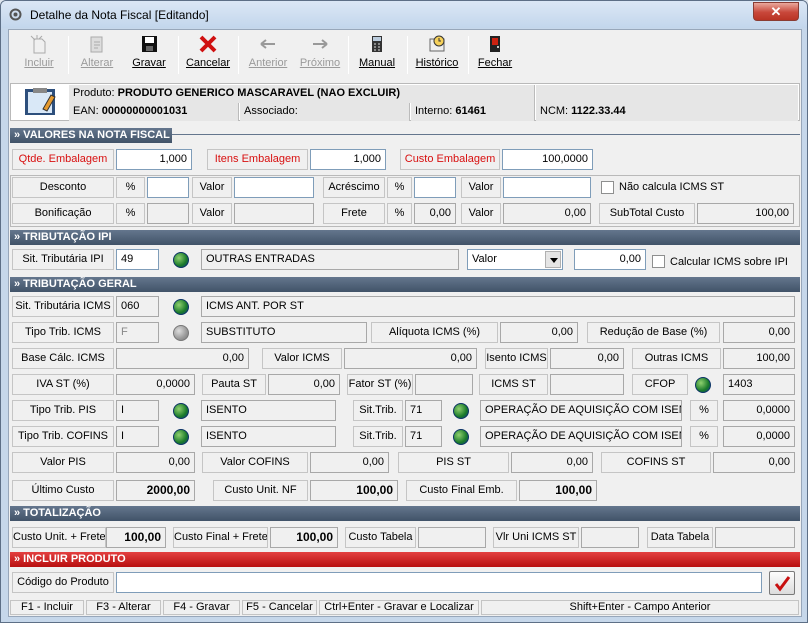  I want to click on cofins-pct-value: 0,0000, so click(759, 436).